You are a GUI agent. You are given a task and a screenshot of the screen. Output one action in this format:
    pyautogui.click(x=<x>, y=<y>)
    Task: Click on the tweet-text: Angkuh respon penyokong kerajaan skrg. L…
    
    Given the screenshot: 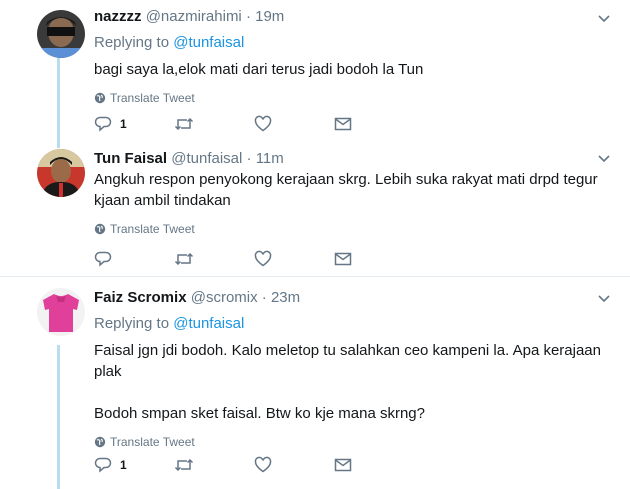 What is the action you would take?
    pyautogui.click(x=352, y=190)
    